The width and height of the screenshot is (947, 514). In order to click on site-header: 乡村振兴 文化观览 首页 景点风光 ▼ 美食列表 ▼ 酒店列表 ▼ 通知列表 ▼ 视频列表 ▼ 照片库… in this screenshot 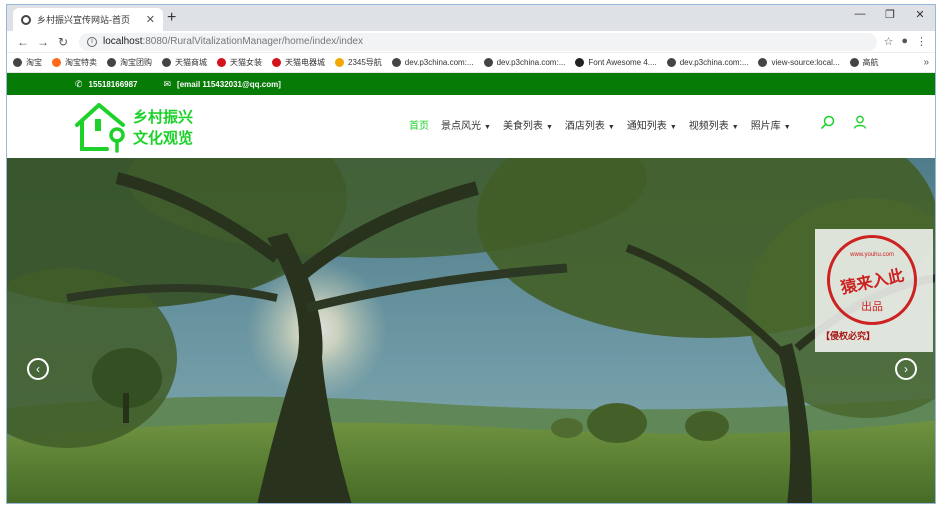, I will do `click(471, 128)`.